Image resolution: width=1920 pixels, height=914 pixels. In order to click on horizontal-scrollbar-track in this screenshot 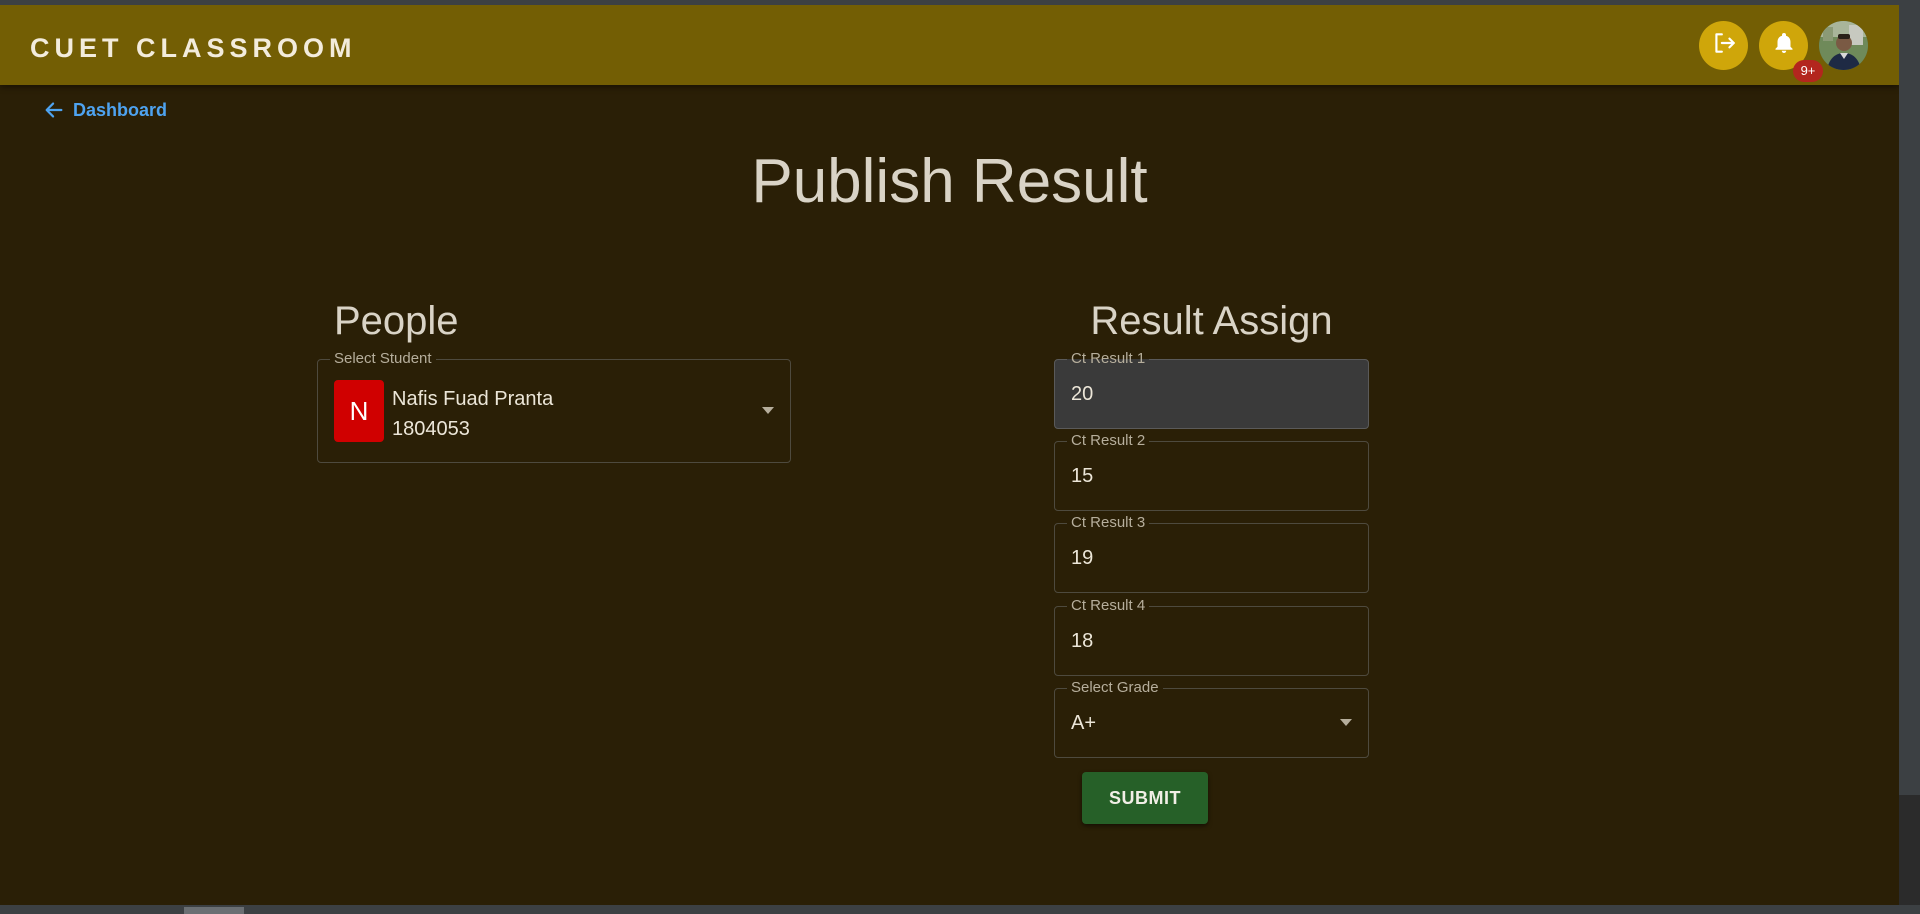, I will do `click(949, 909)`.